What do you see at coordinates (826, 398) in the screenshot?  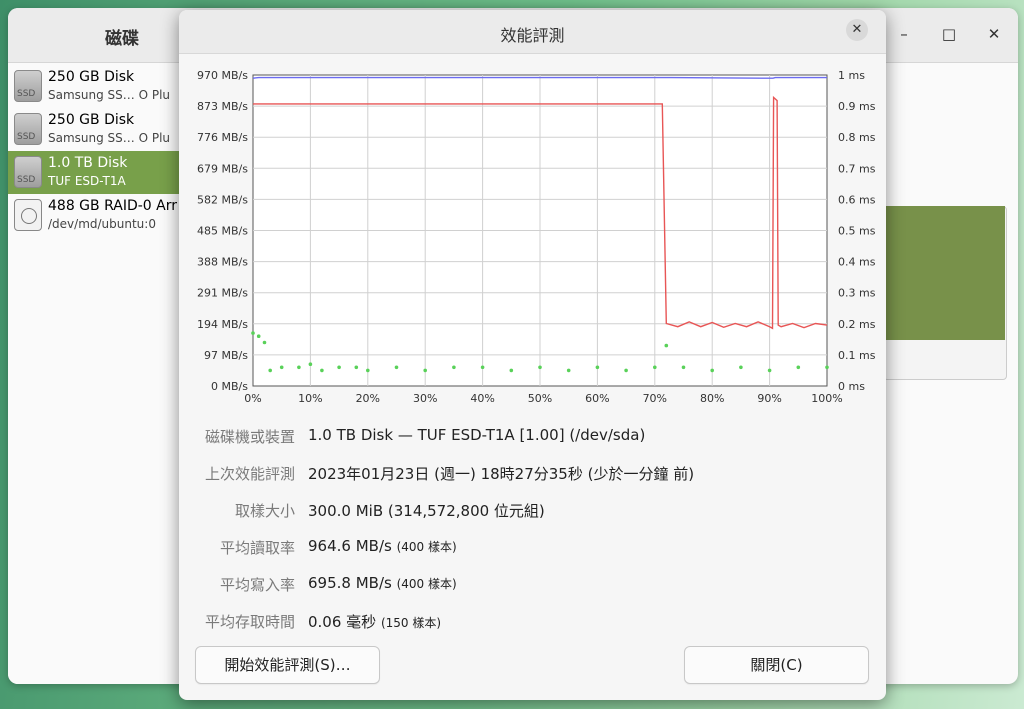 I see `x-tick-label: 100%` at bounding box center [826, 398].